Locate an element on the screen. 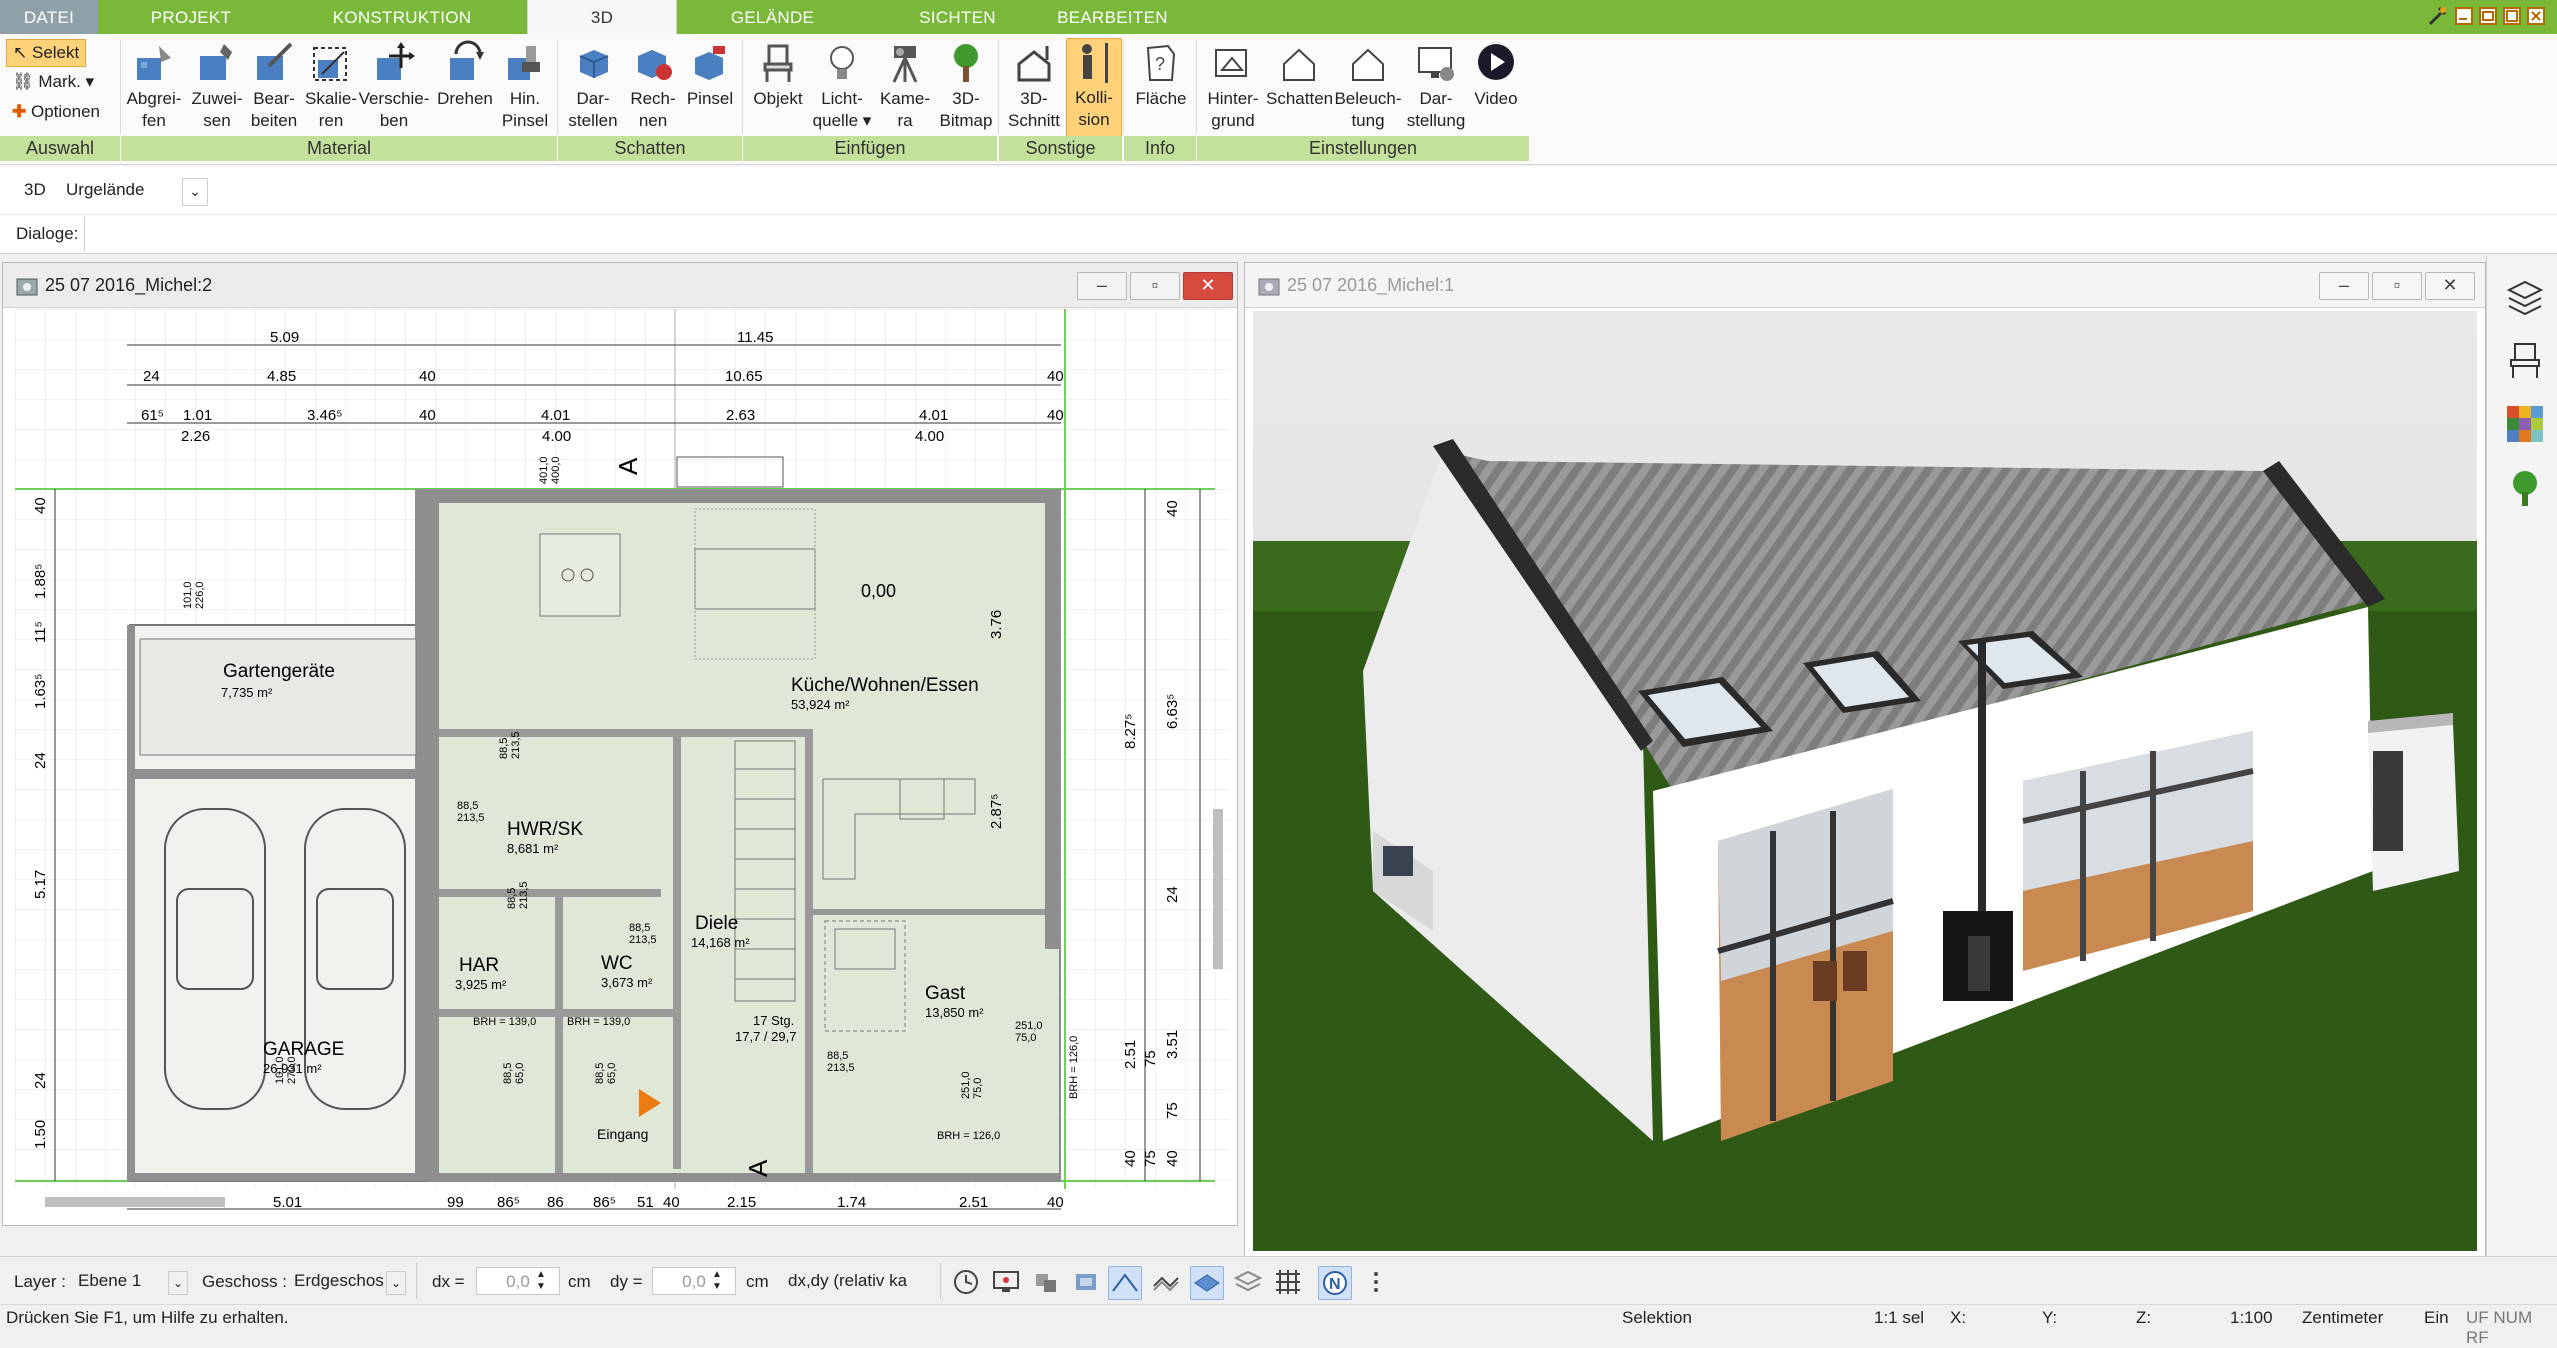 The width and height of the screenshot is (2557, 1348). dim-label: 3.51 is located at coordinates (1172, 1044).